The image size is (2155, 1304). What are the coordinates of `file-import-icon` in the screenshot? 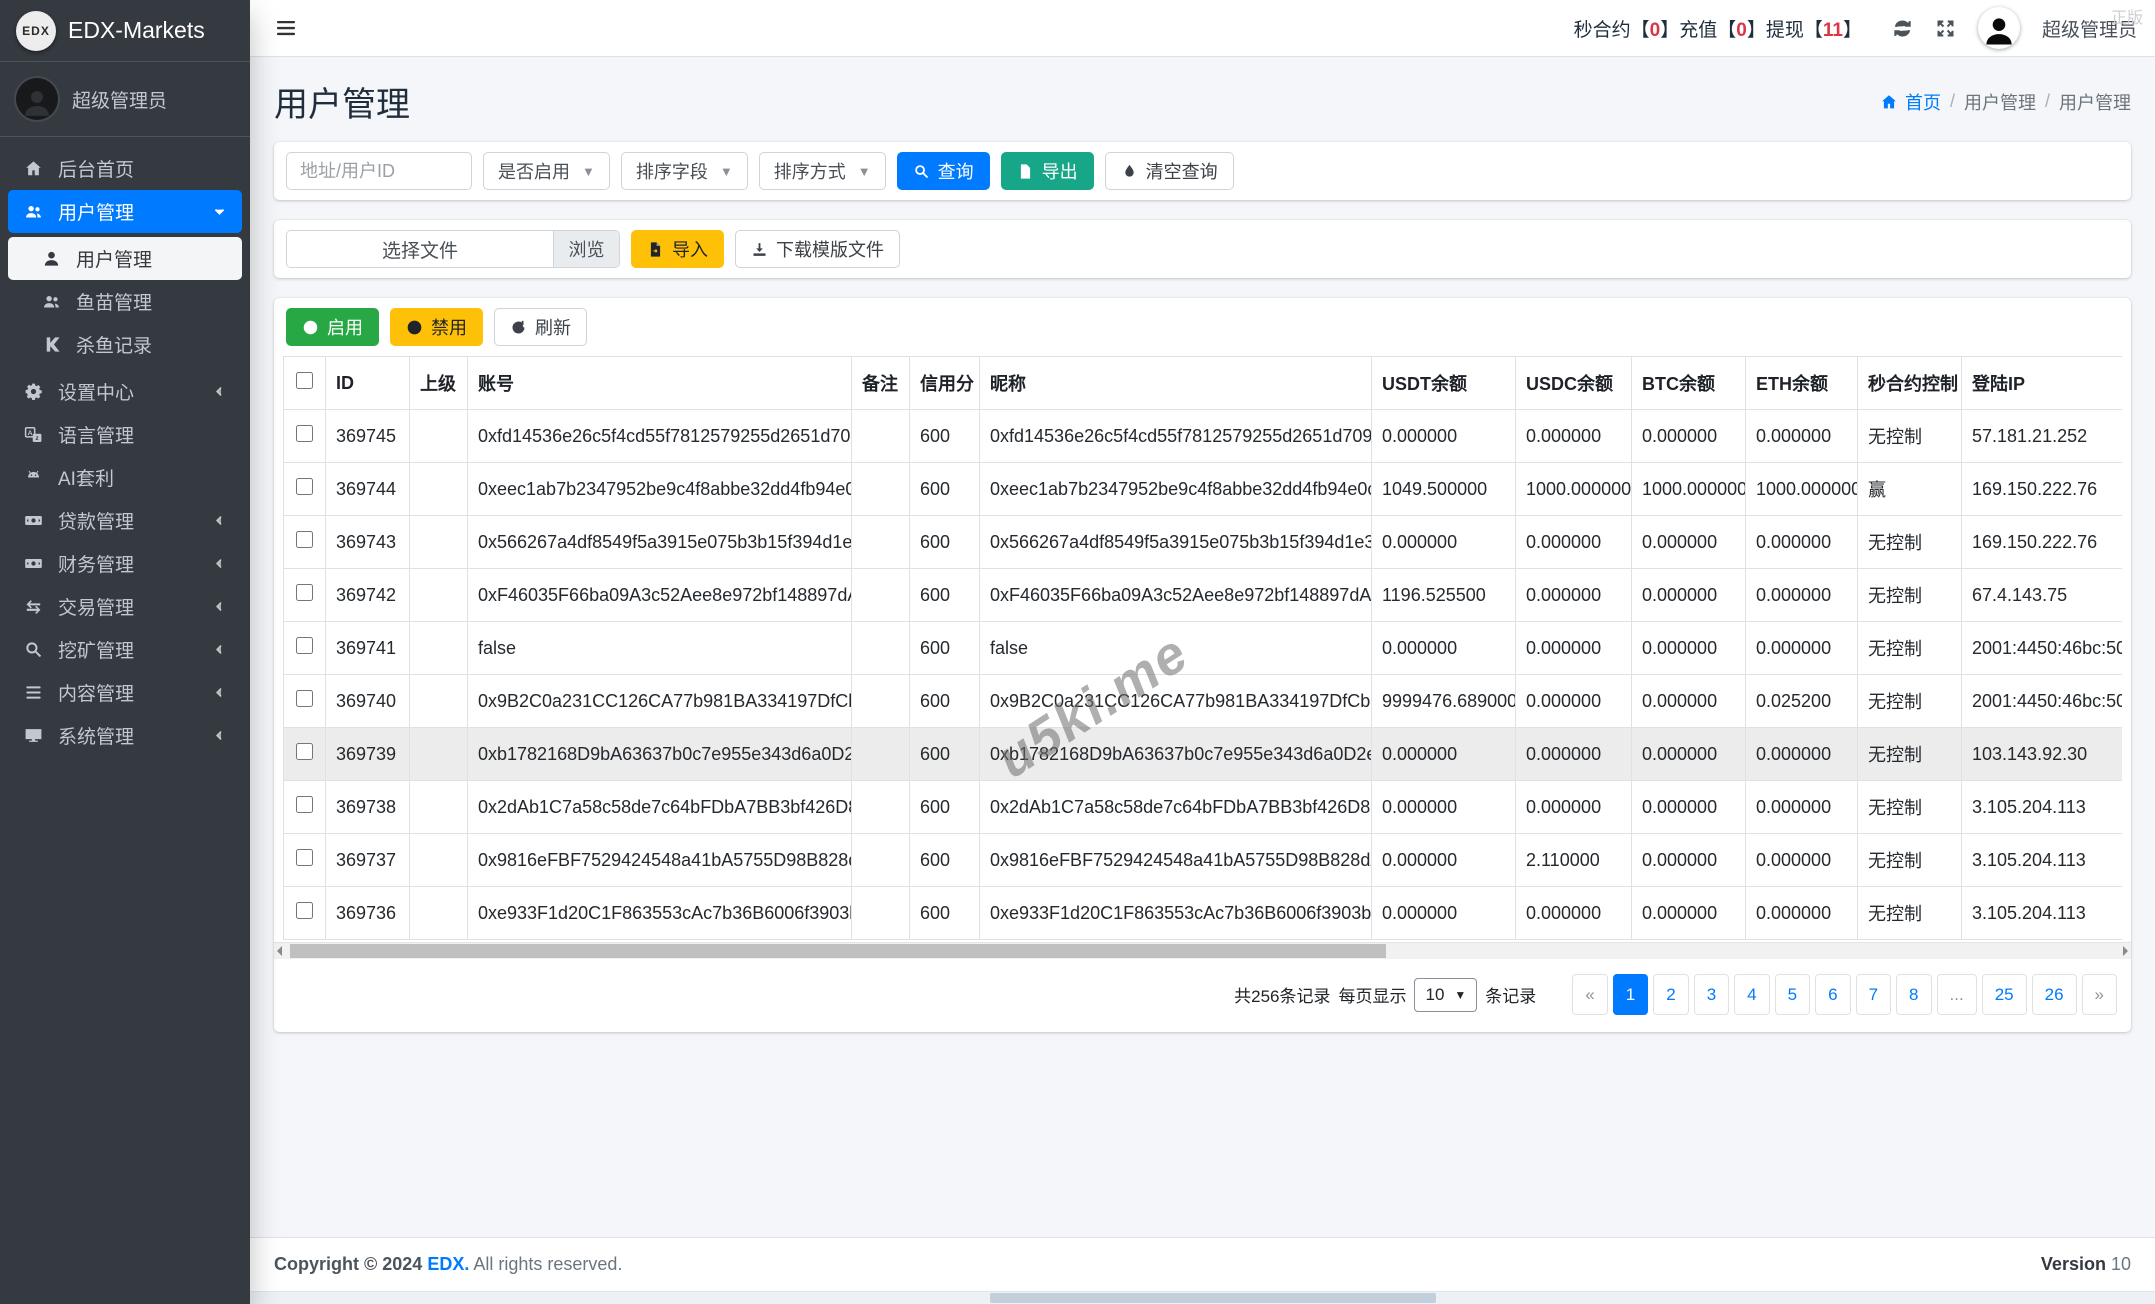 It's located at (655, 249).